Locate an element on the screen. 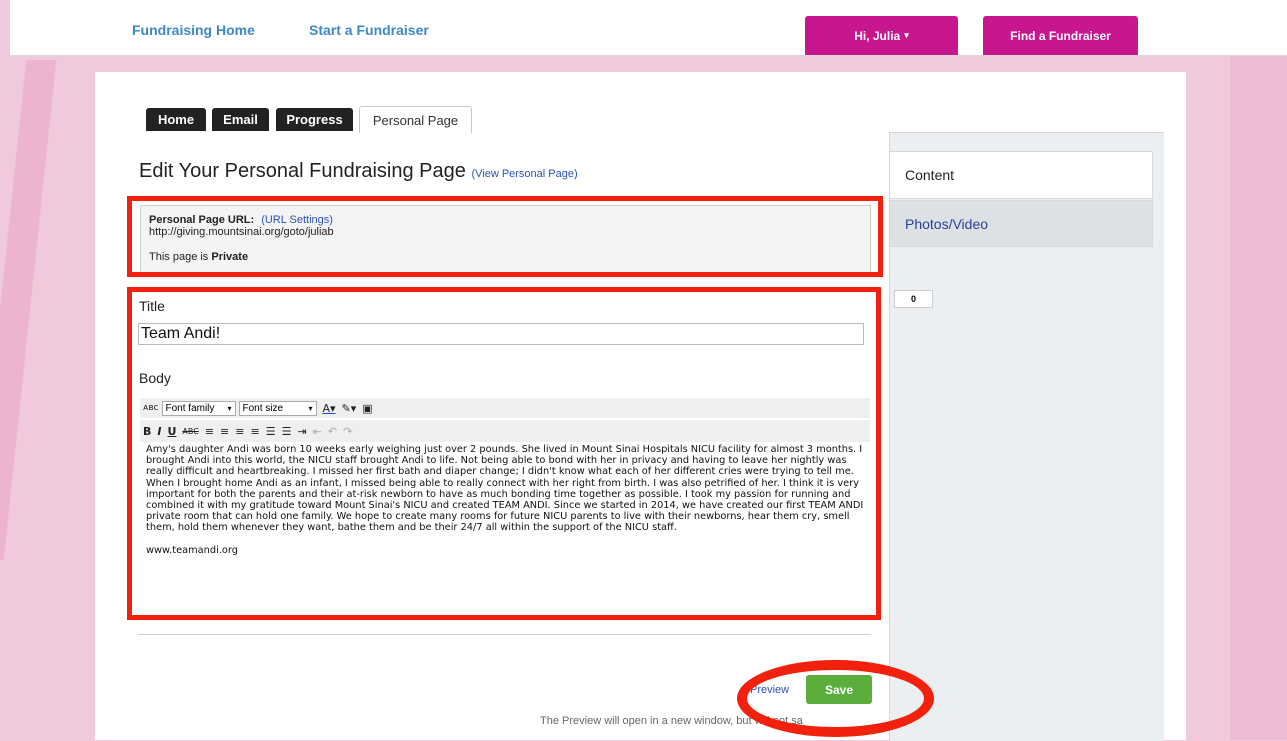 The image size is (1287, 741). nav-start-fundraiser: Start a Fundraiser is located at coordinates (369, 30).